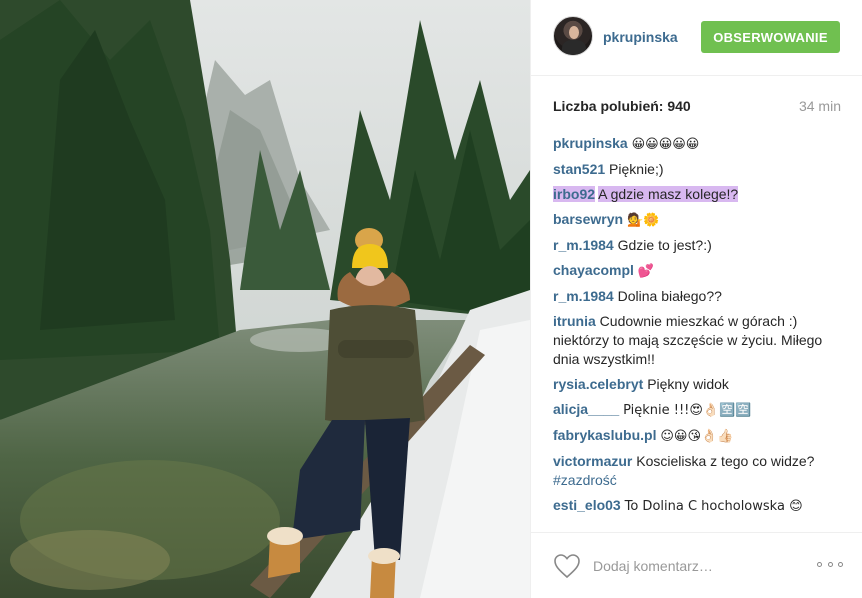  What do you see at coordinates (688, 384) in the screenshot?
I see `comment-text: Piękny widok` at bounding box center [688, 384].